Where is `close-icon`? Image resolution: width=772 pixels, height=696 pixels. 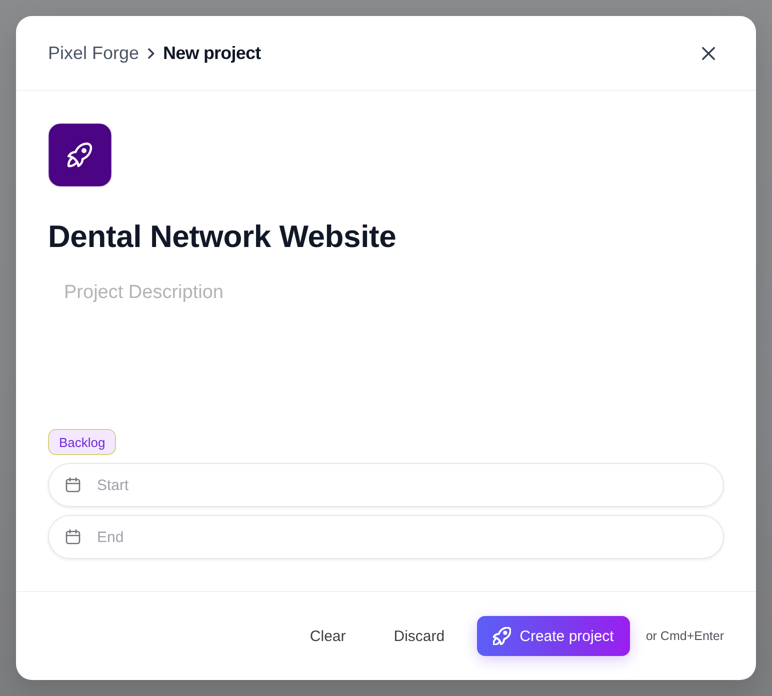 close-icon is located at coordinates (708, 53).